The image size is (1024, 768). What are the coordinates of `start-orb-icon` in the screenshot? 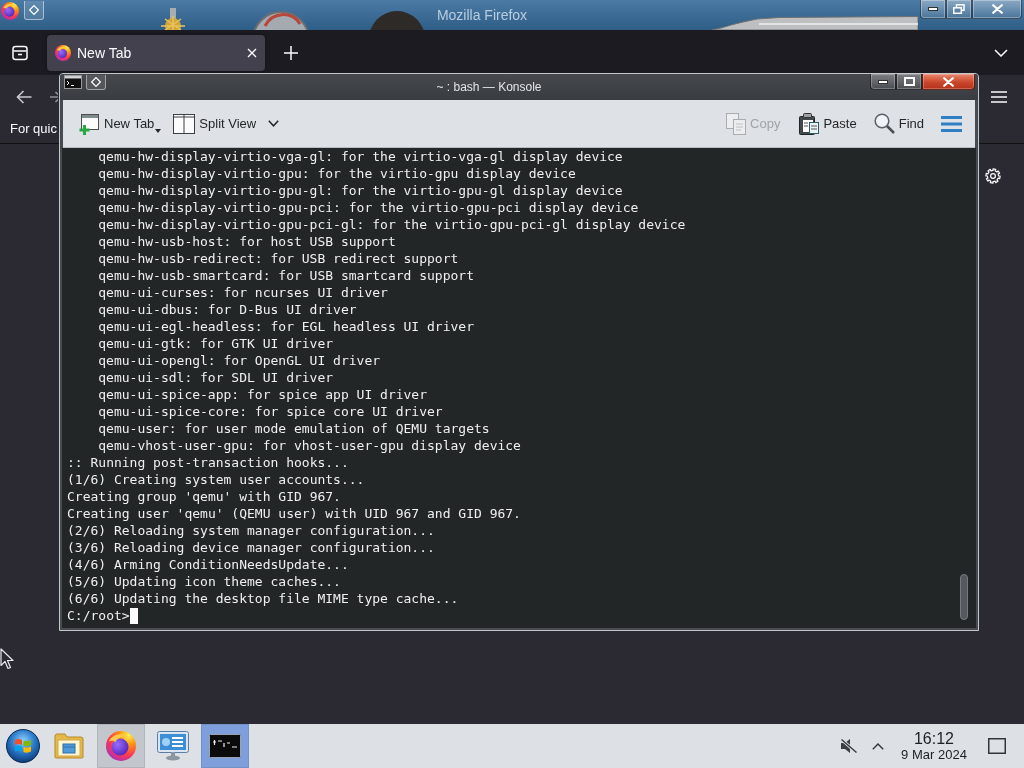 It's located at (22, 746).